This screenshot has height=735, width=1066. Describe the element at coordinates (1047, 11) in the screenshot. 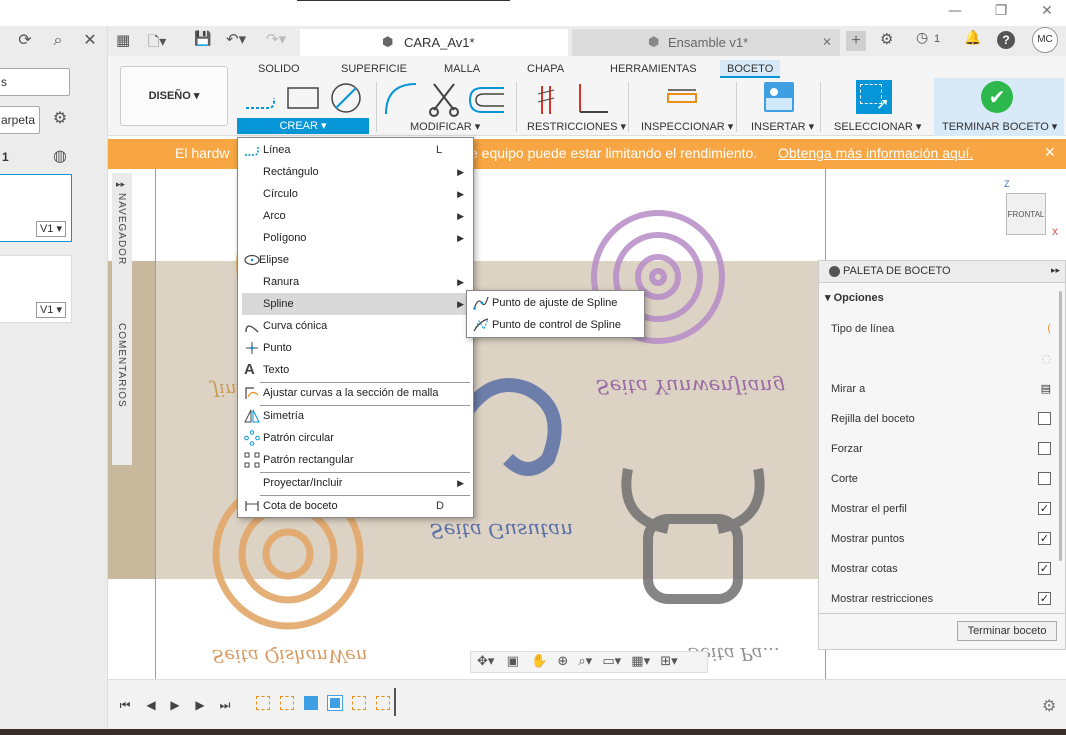

I see `close-window-button: ✕` at that location.